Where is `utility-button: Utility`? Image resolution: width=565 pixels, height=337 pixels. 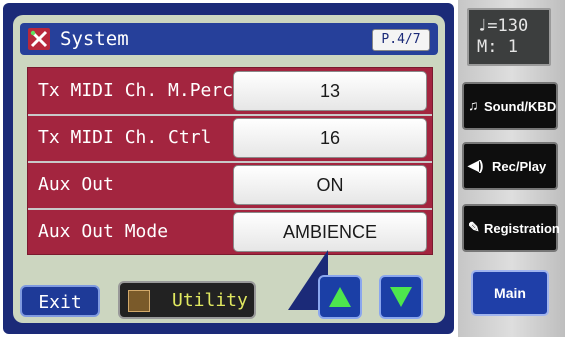
utility-button: Utility is located at coordinates (187, 300).